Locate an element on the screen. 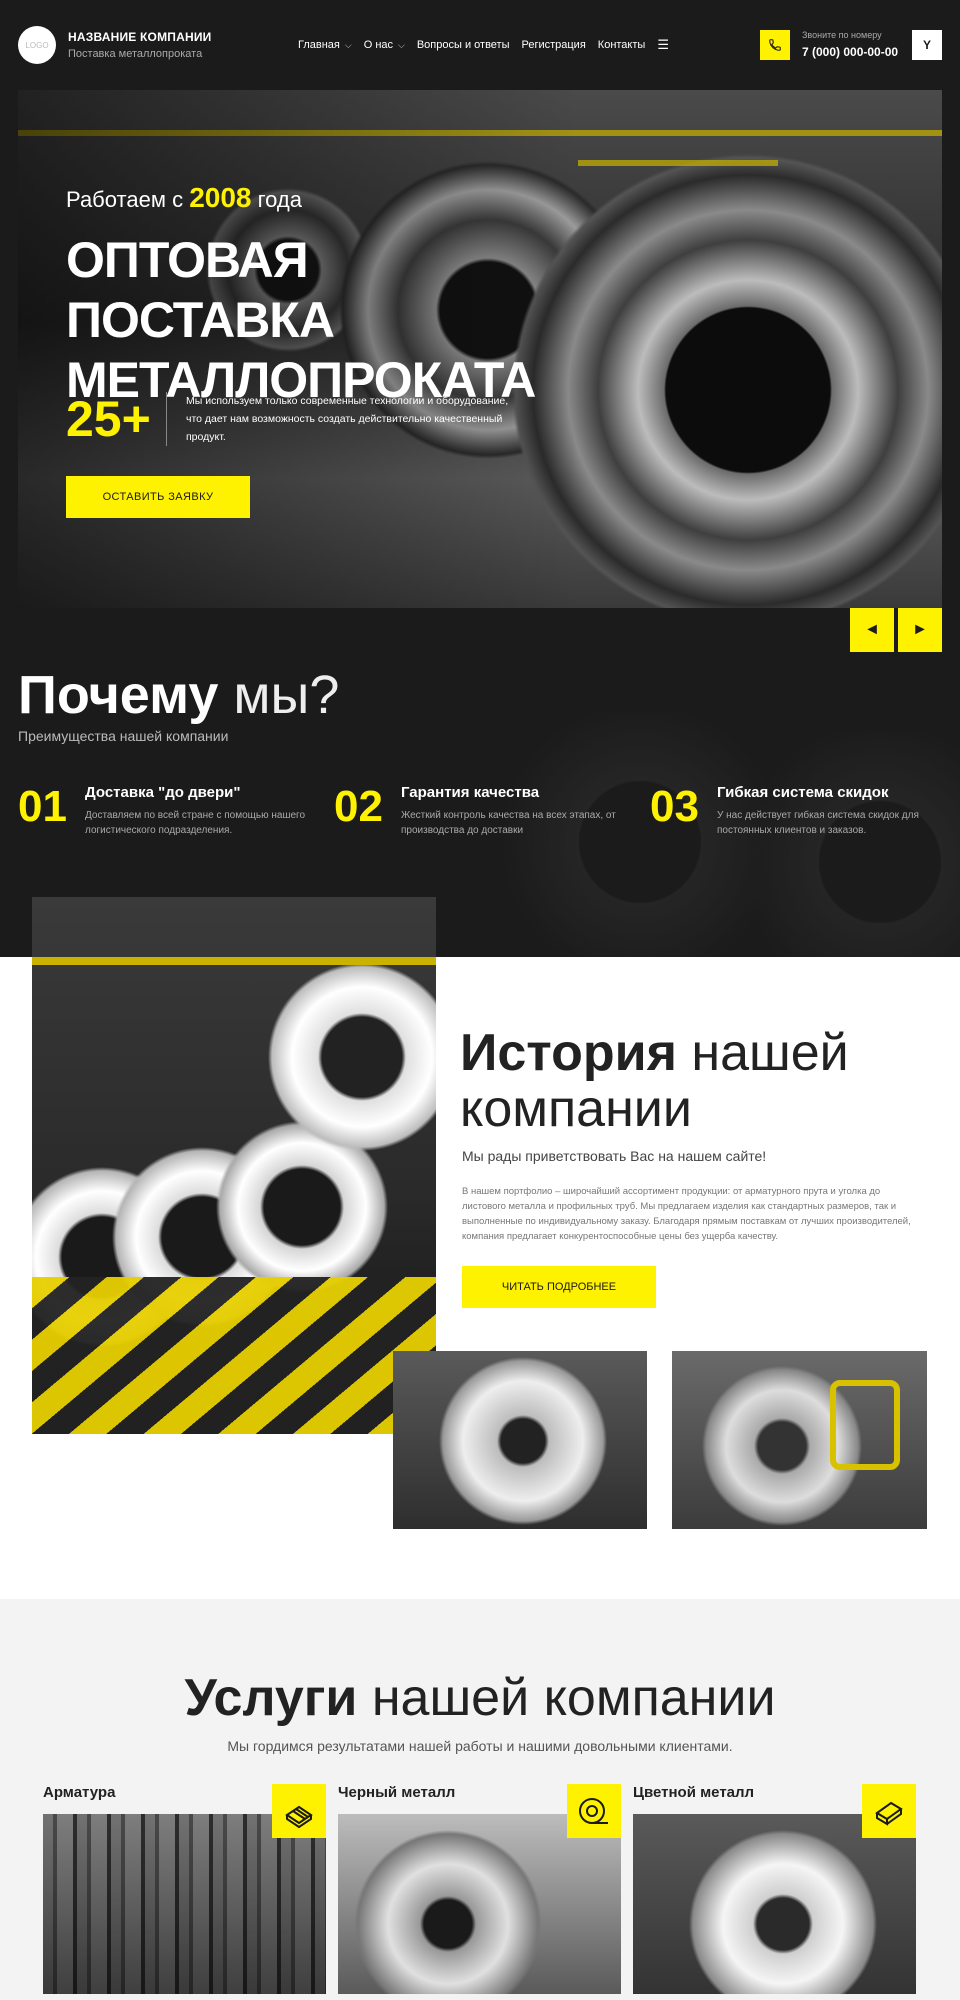 Image resolution: width=960 pixels, height=2000 pixels. services-title: Услуги нашей компании is located at coordinates (480, 1698).